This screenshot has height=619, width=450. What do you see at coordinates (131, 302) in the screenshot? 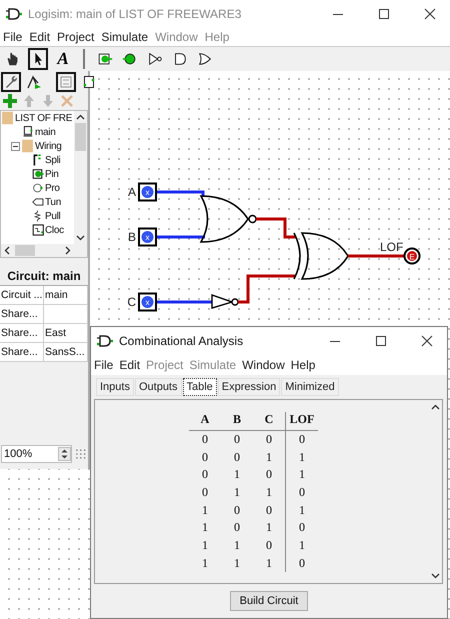
I see `pin-label: C` at bounding box center [131, 302].